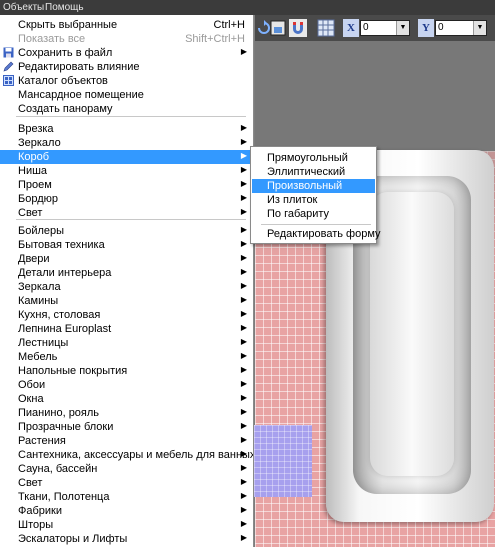  Describe the element at coordinates (316, 234) in the screenshot. I see `submenu-edit-shape: Редактировать форму` at that location.